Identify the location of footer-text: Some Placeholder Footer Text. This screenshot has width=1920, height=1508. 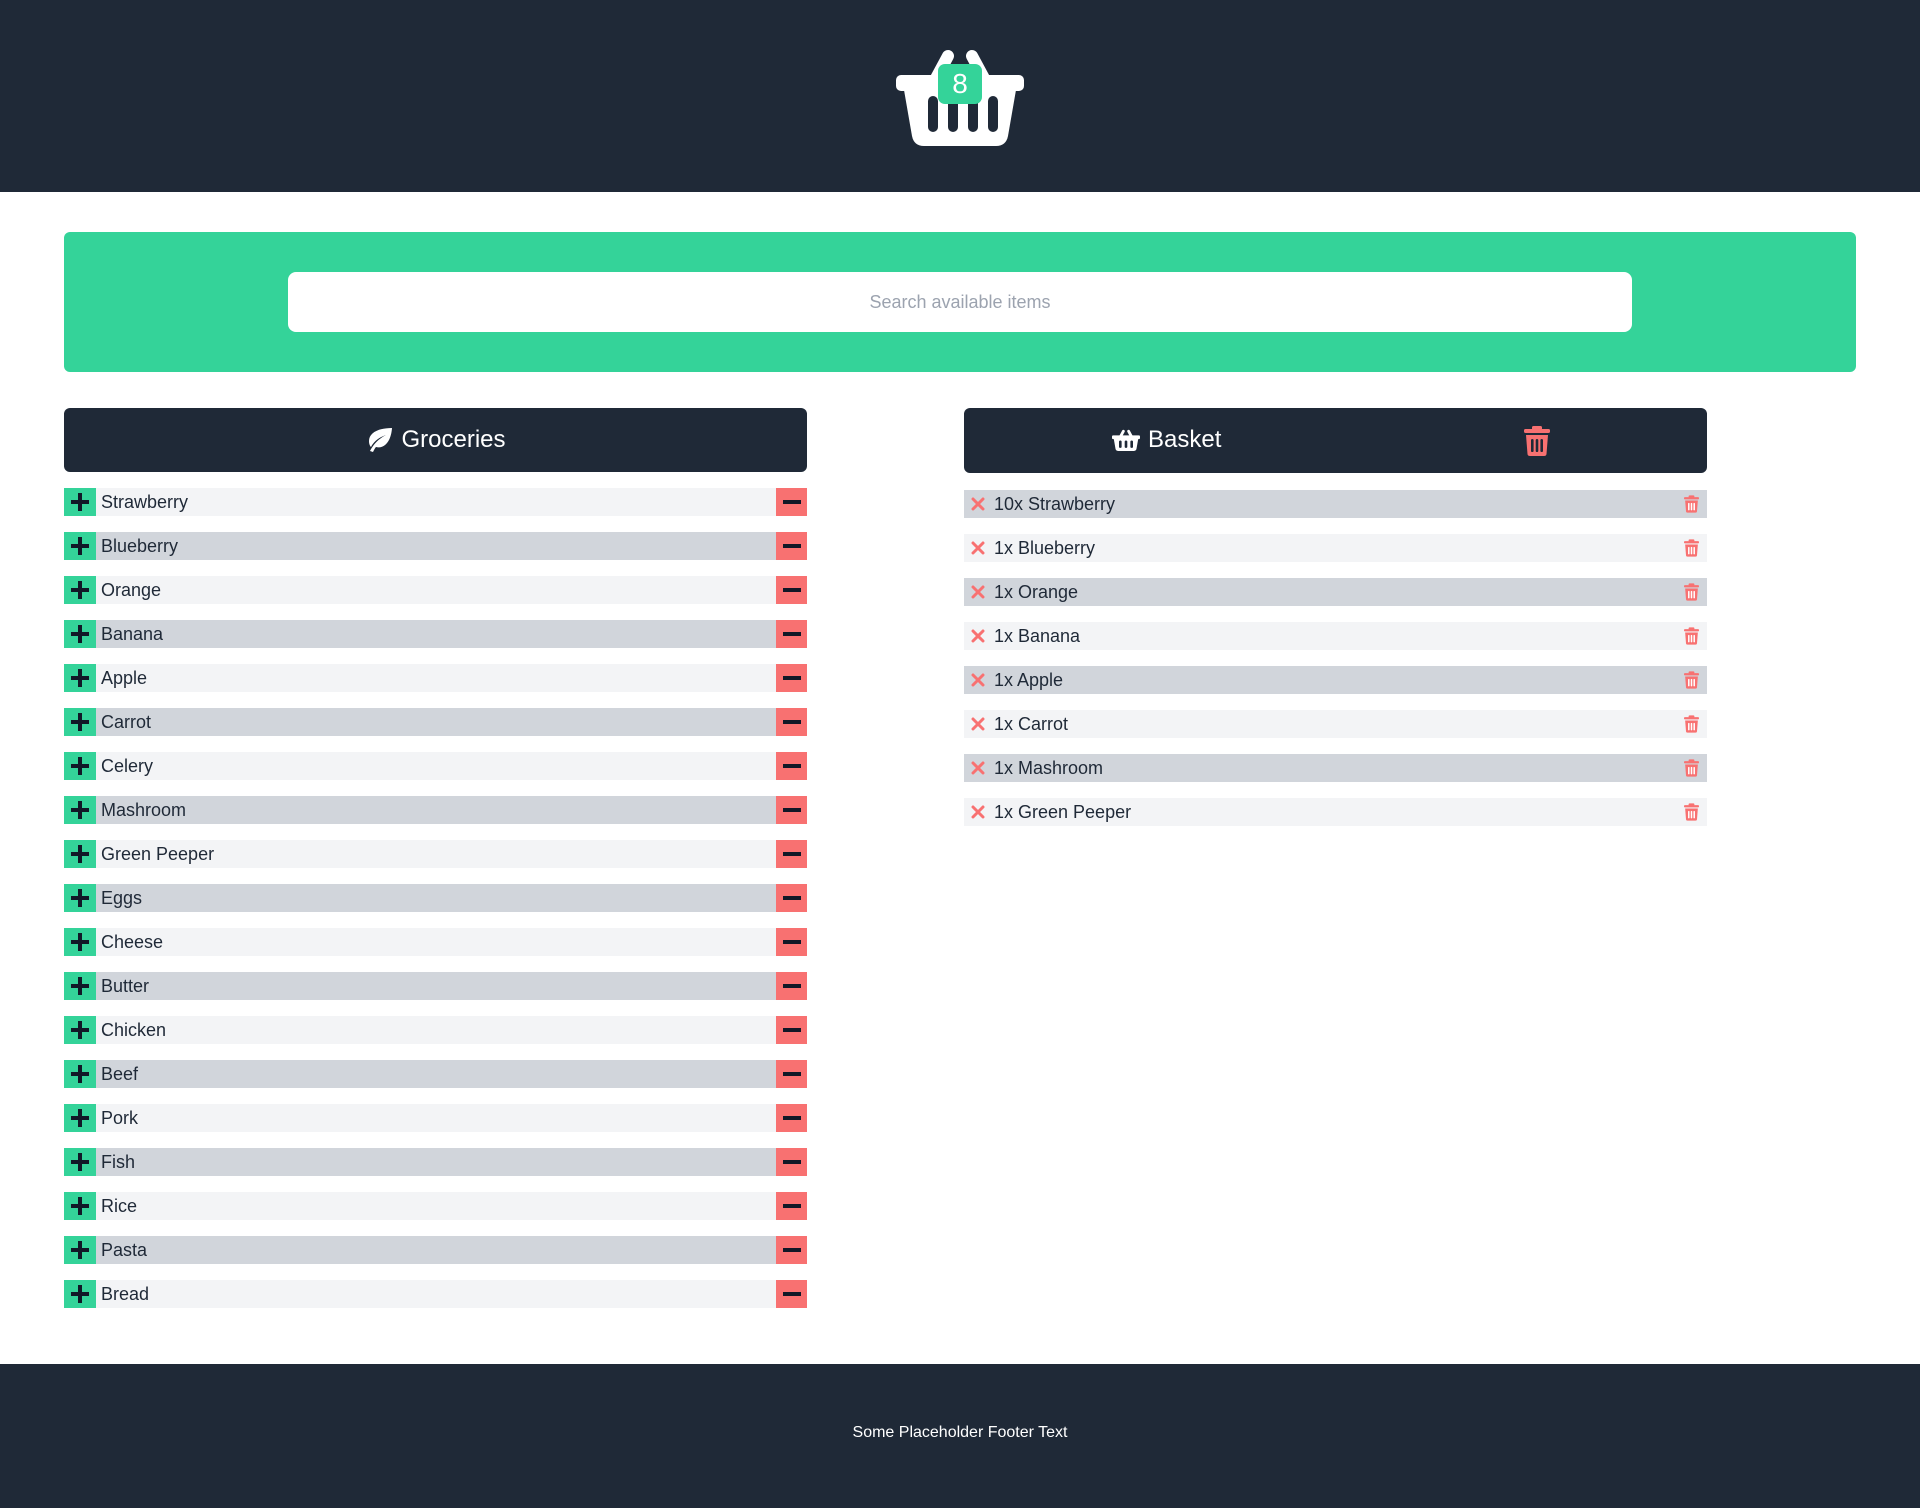
(960, 1432).